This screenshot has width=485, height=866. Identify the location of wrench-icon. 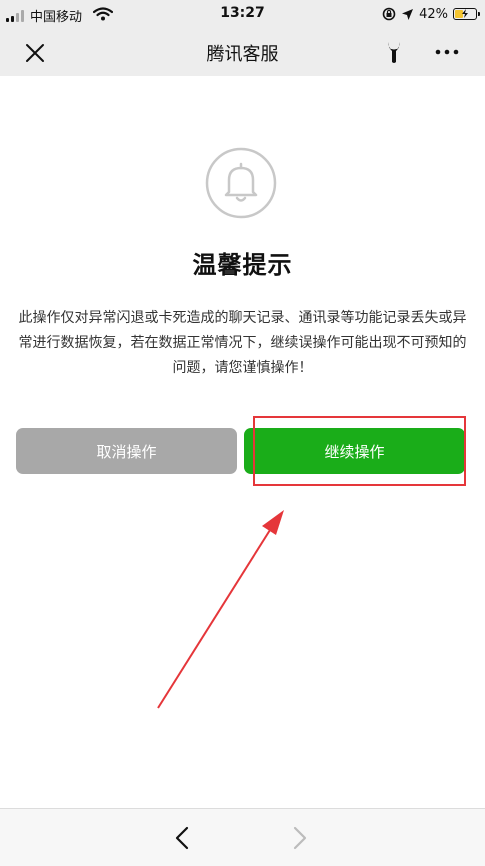
(394, 52).